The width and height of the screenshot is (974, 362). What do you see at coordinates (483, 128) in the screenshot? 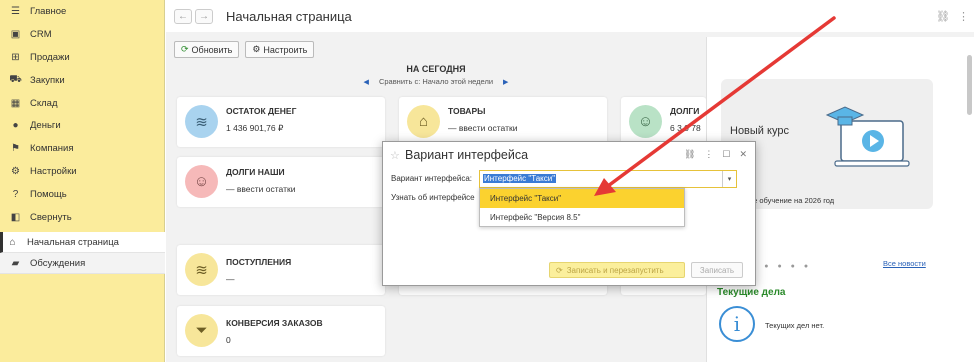
I see `card-goods-value: — ввести остатки` at bounding box center [483, 128].